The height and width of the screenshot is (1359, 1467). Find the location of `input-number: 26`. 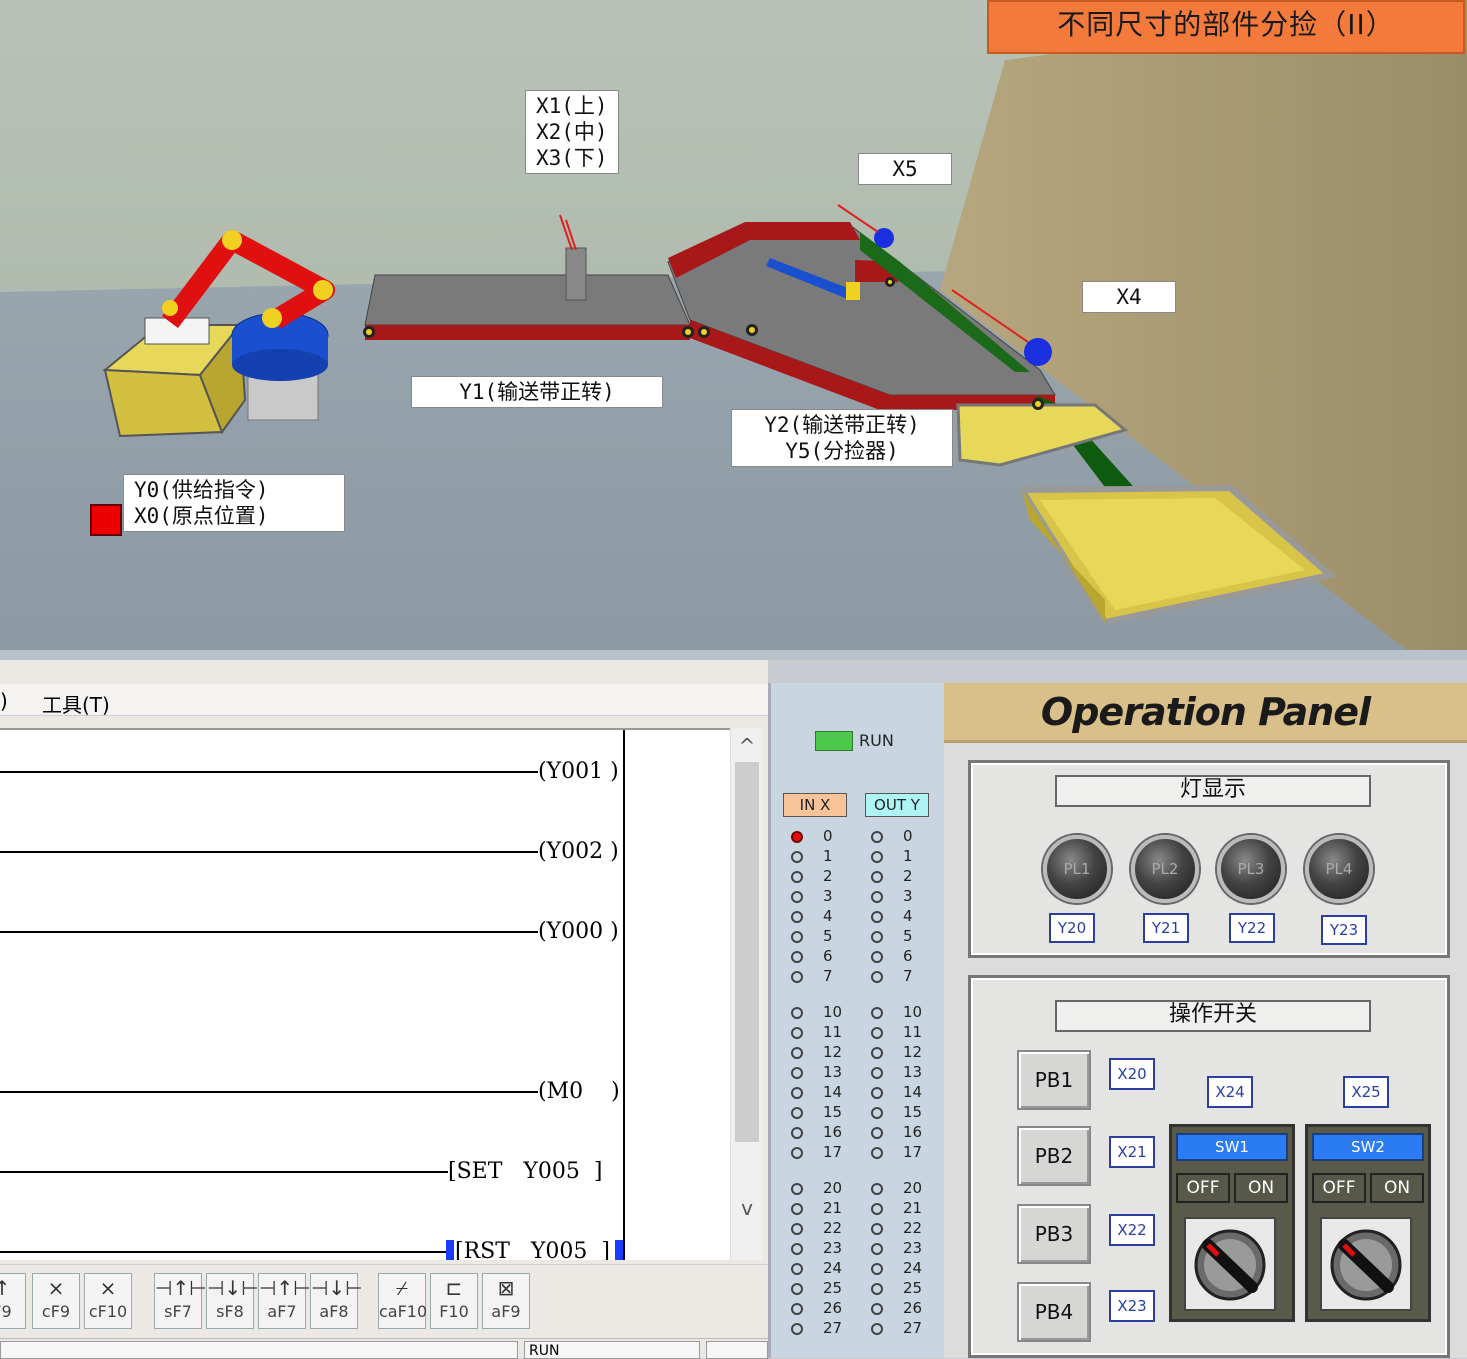

input-number: 26 is located at coordinates (833, 1308).